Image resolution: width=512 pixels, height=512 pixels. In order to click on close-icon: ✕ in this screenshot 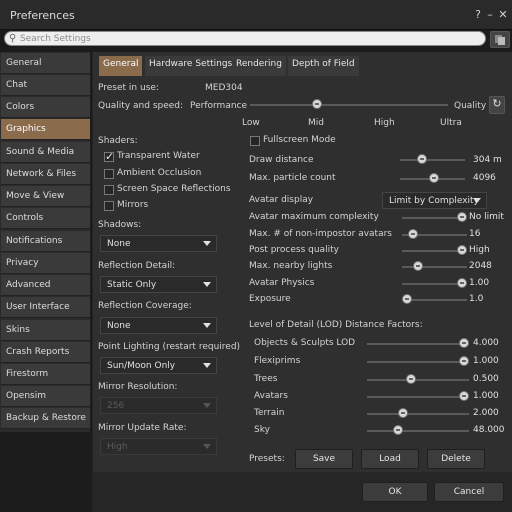, I will do `click(503, 14)`.